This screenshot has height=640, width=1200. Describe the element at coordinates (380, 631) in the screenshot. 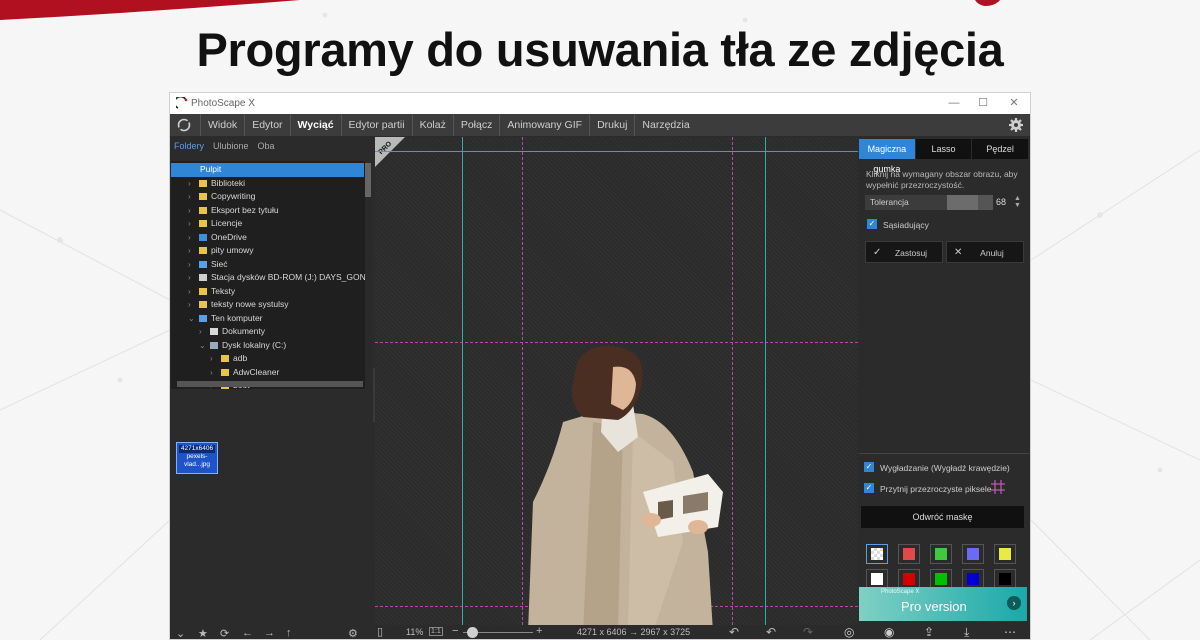

I see `fit-window-icon: ▯` at that location.